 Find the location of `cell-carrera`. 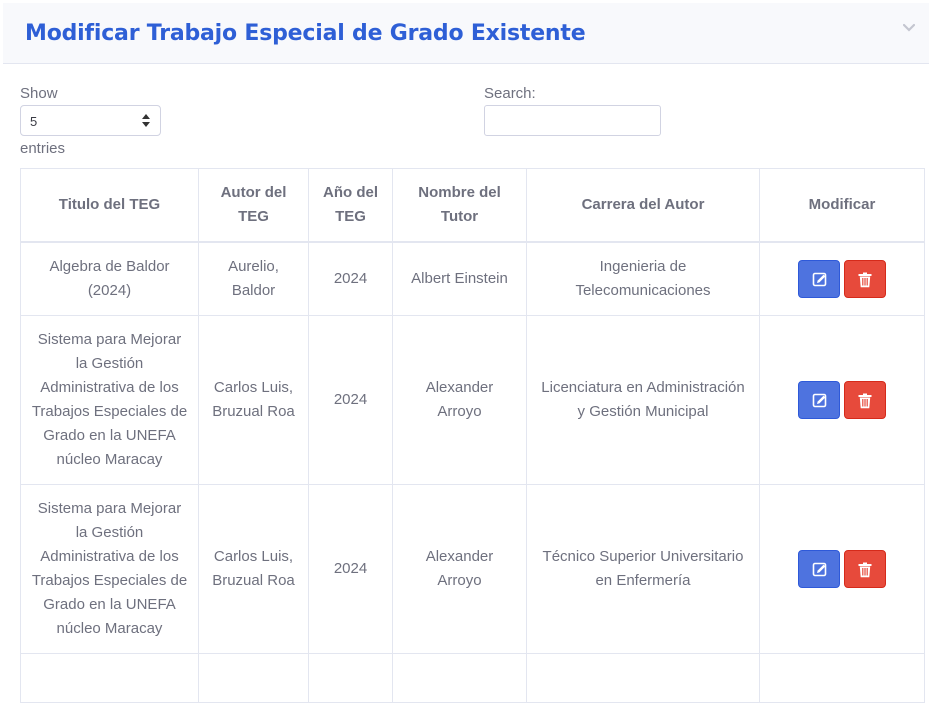

cell-carrera is located at coordinates (643, 678).